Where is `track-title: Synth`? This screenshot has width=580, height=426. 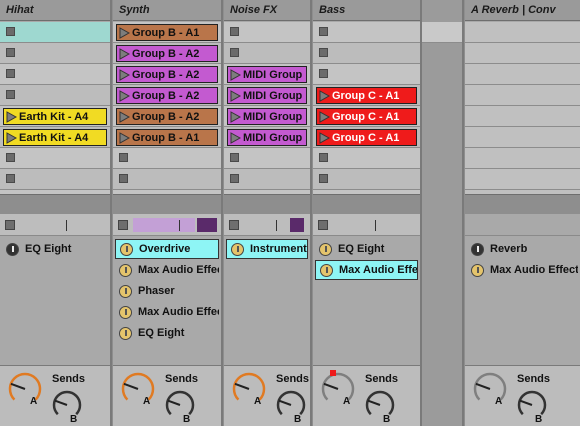
track-title: Synth is located at coordinates (167, 10).